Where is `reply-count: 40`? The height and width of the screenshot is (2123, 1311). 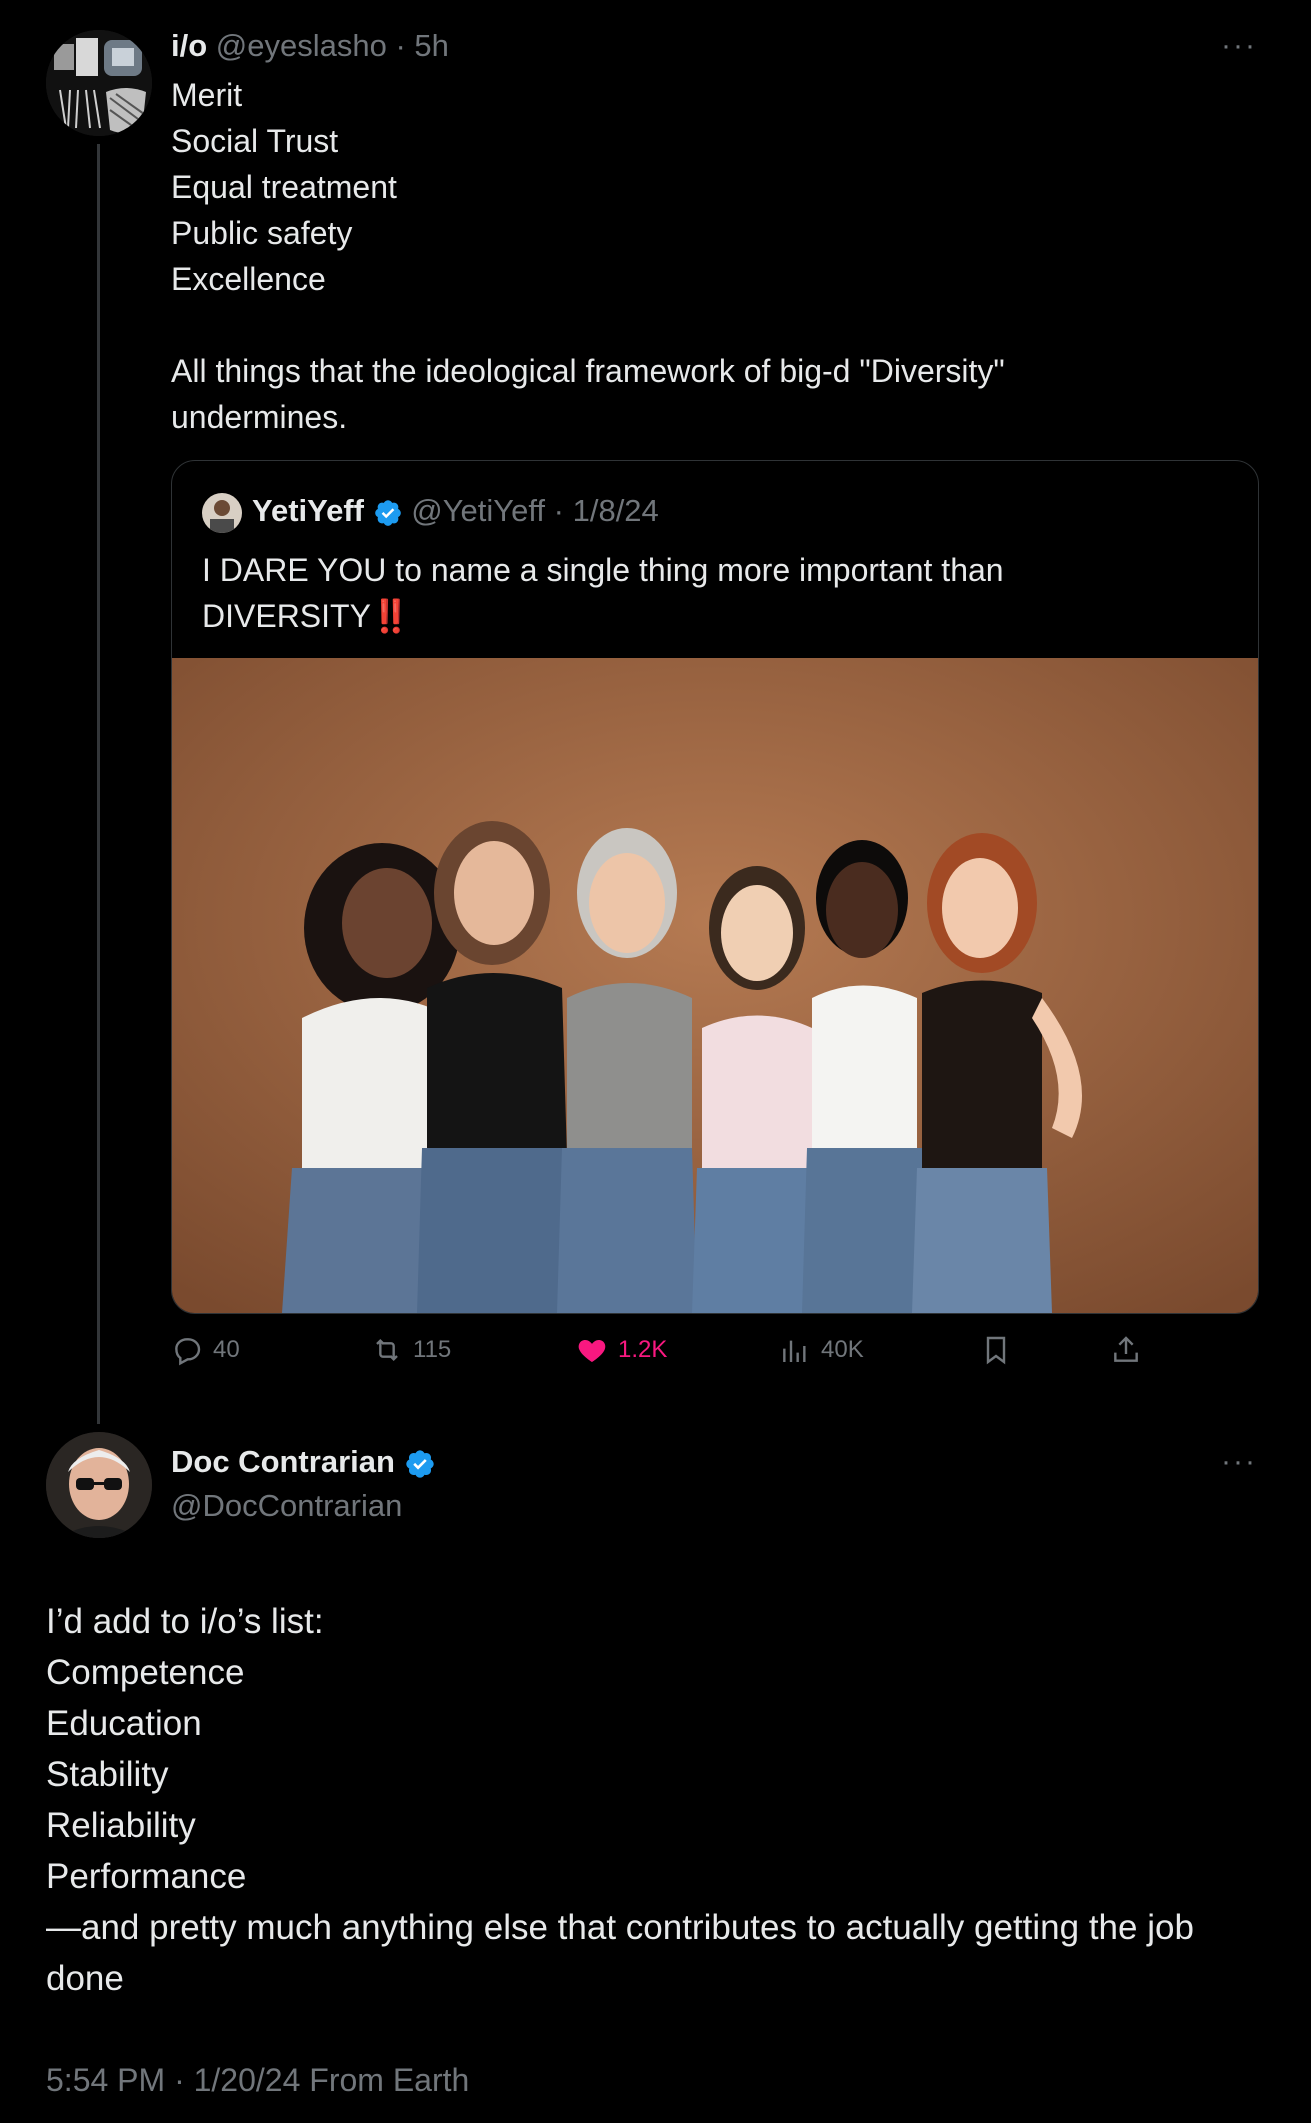 reply-count: 40 is located at coordinates (226, 1349).